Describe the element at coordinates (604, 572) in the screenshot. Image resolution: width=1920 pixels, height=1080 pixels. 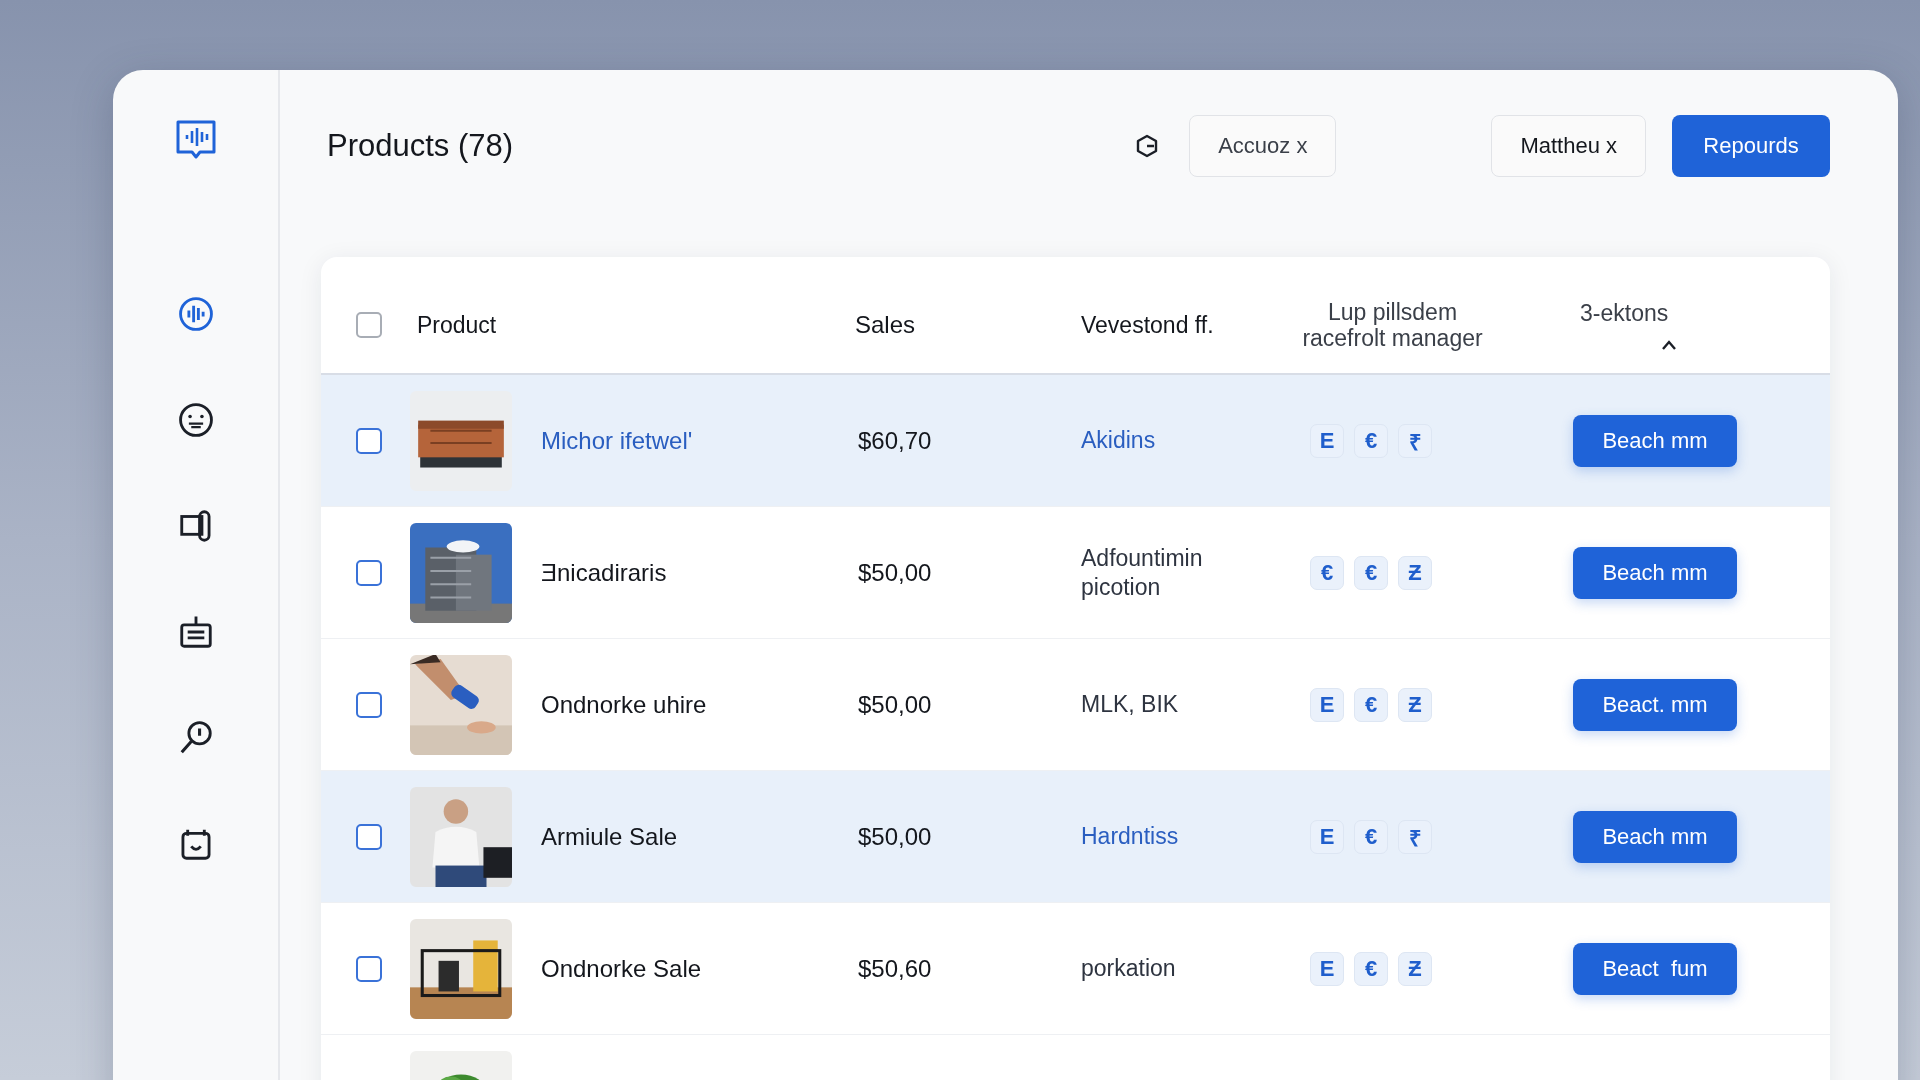
I see `product-name: Ǝnicadiraris` at that location.